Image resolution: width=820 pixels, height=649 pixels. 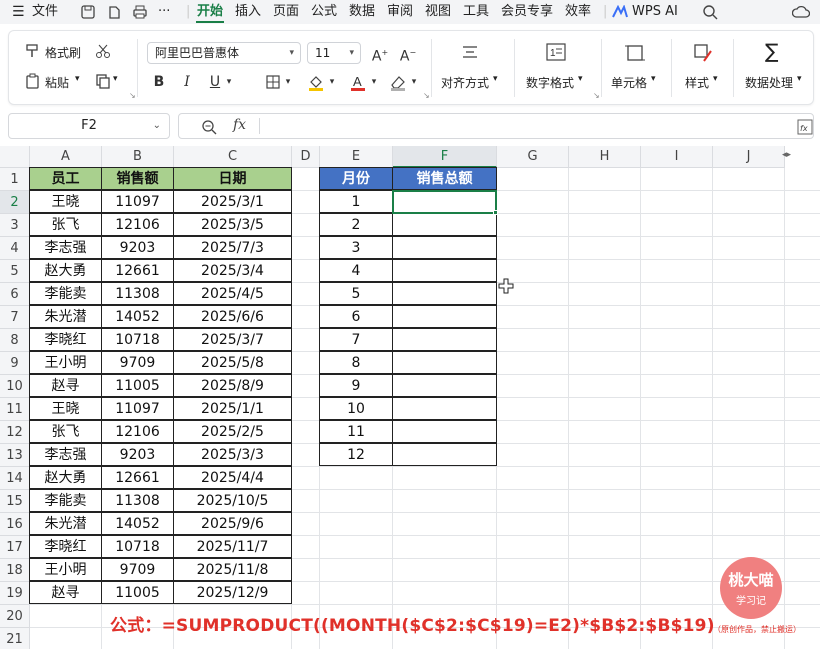 I want to click on name-box: F2 ⌄, so click(x=89, y=126).